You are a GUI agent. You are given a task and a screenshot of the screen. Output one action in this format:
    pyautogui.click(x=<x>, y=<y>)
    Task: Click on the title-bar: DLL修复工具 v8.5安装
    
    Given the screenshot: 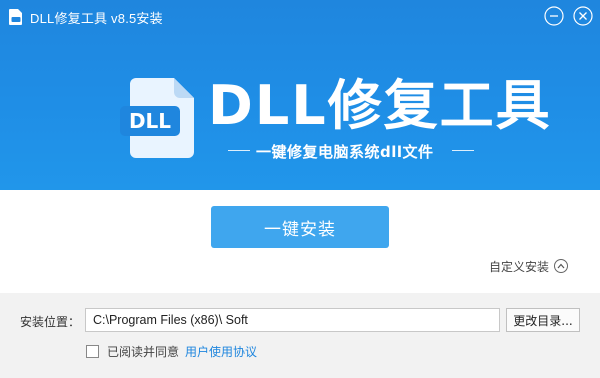 What is the action you would take?
    pyautogui.click(x=300, y=16)
    